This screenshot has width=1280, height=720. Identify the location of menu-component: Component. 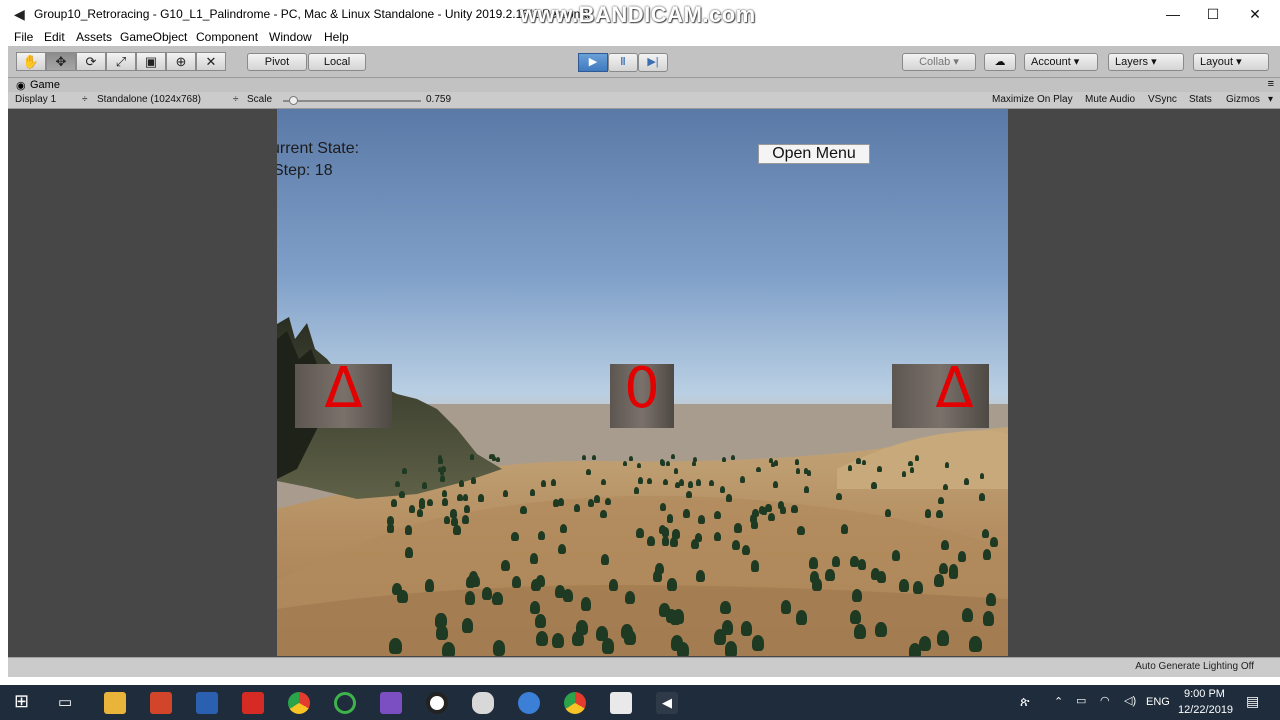
(227, 37).